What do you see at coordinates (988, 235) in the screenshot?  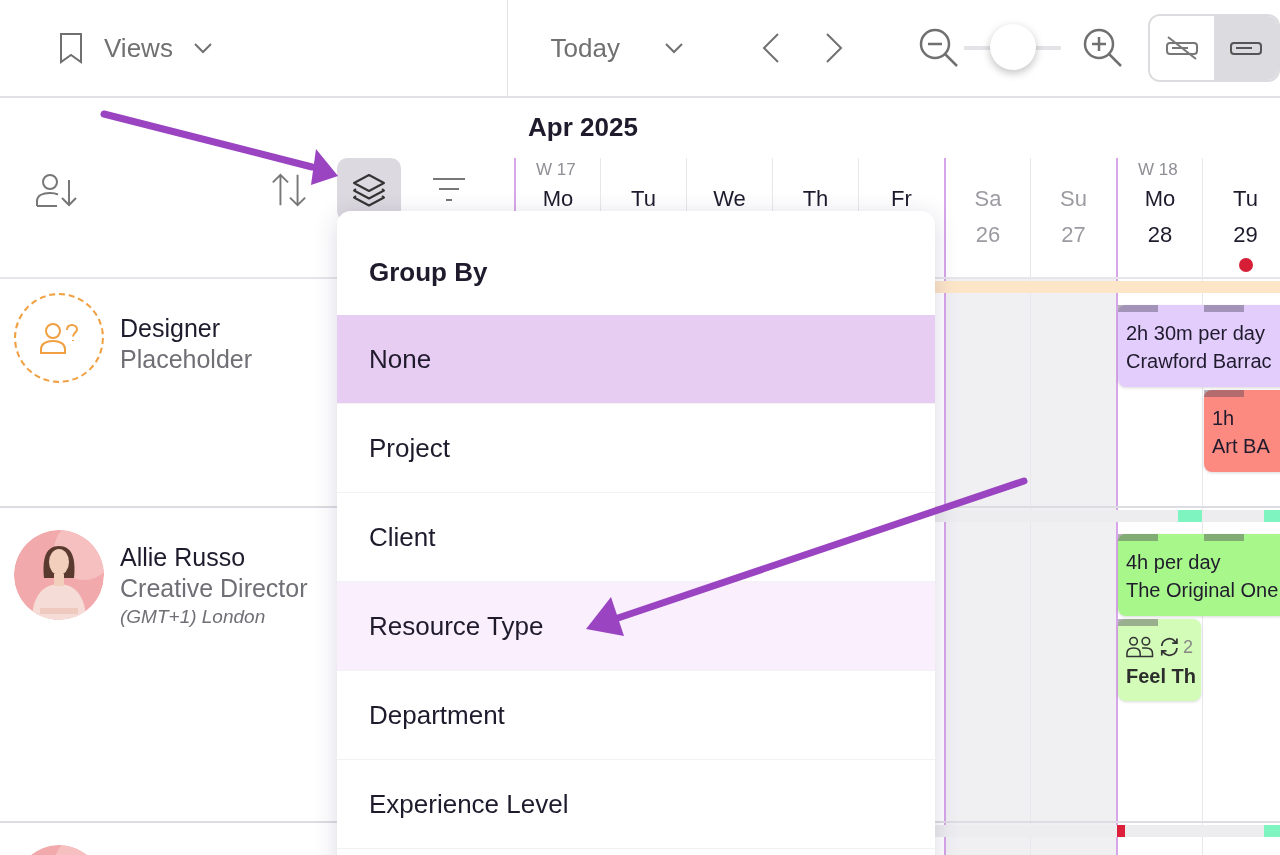 I see `day-date: 26` at bounding box center [988, 235].